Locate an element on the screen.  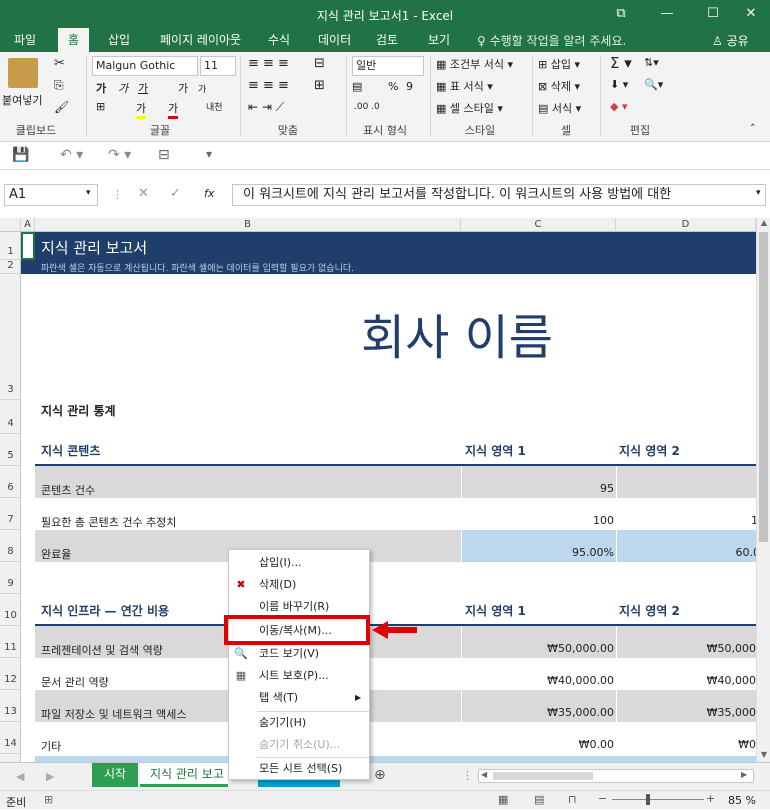
row-header: 3 is located at coordinates (10, 337).